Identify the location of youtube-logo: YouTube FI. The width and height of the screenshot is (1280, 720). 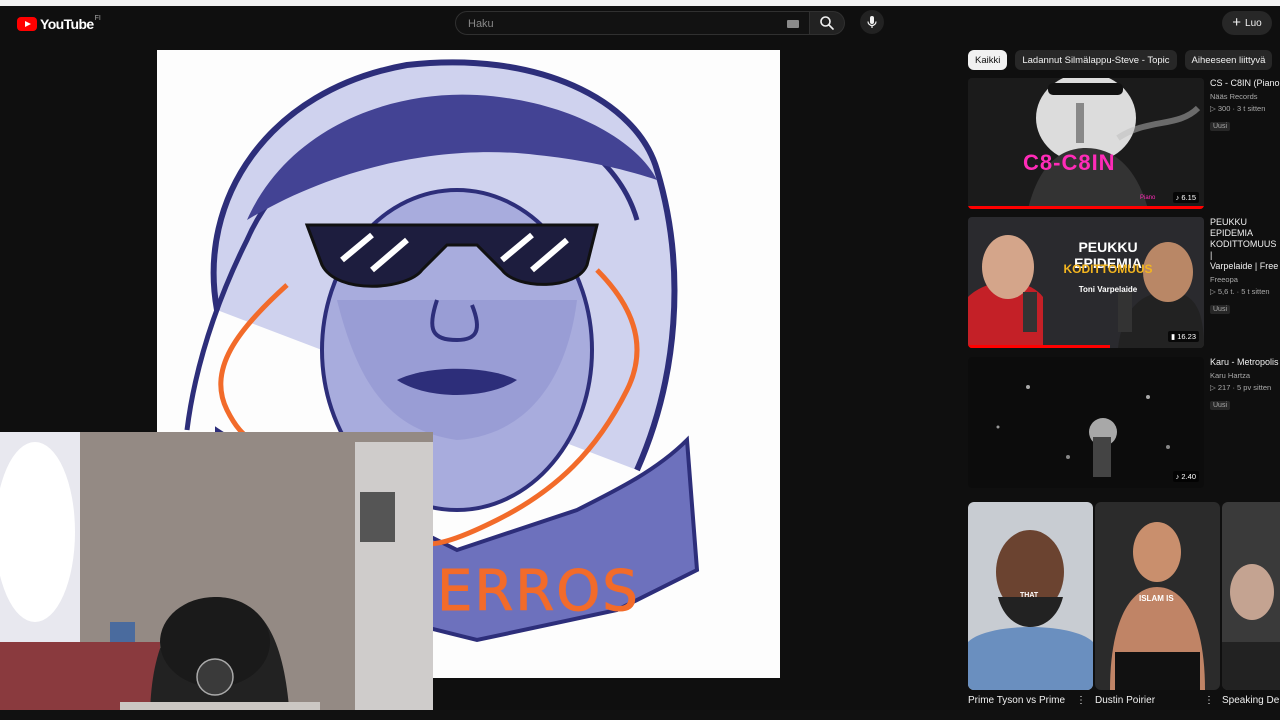
(59, 23).